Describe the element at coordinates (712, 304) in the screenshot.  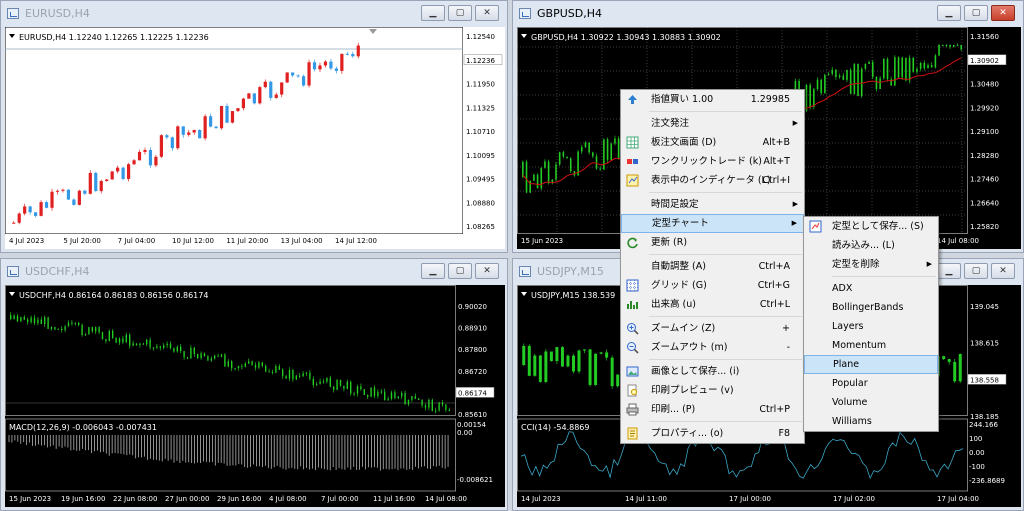
I see `menu-item-14: 出来高 (u) Ctrl+L` at that location.